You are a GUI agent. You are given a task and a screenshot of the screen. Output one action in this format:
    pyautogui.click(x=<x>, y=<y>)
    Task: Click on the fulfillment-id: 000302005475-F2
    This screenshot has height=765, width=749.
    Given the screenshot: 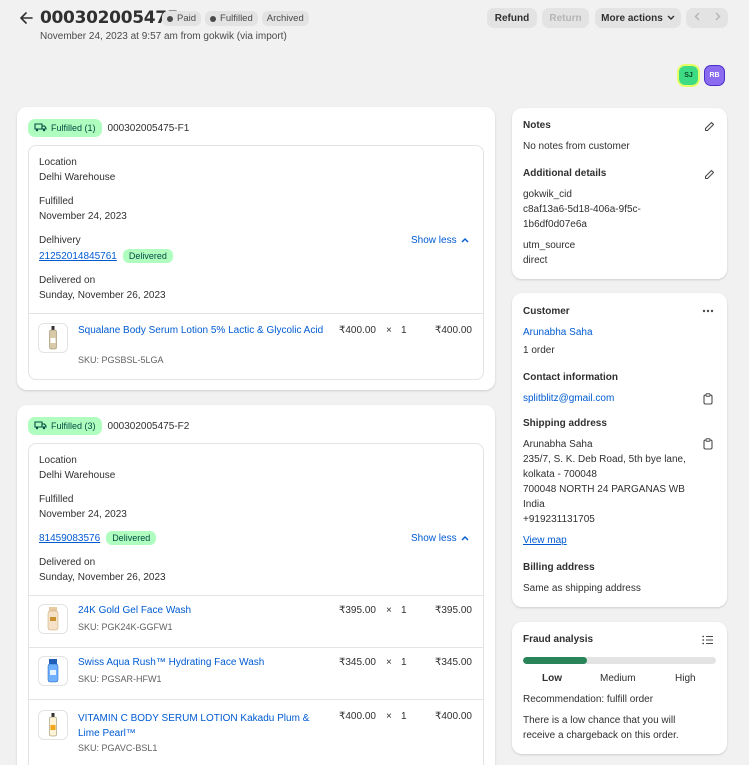 What is the action you would take?
    pyautogui.click(x=148, y=426)
    